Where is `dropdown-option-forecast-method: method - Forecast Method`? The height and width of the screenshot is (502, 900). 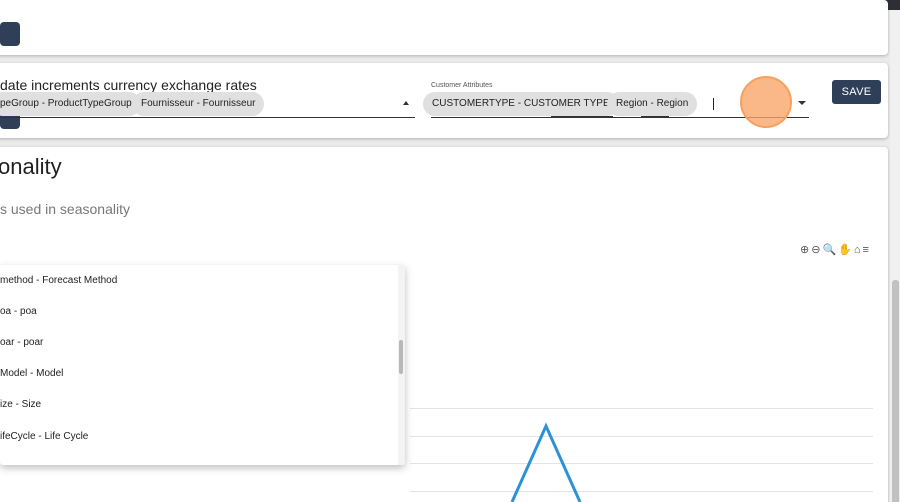
dropdown-option-forecast-method: method - Forecast Method is located at coordinates (58, 280).